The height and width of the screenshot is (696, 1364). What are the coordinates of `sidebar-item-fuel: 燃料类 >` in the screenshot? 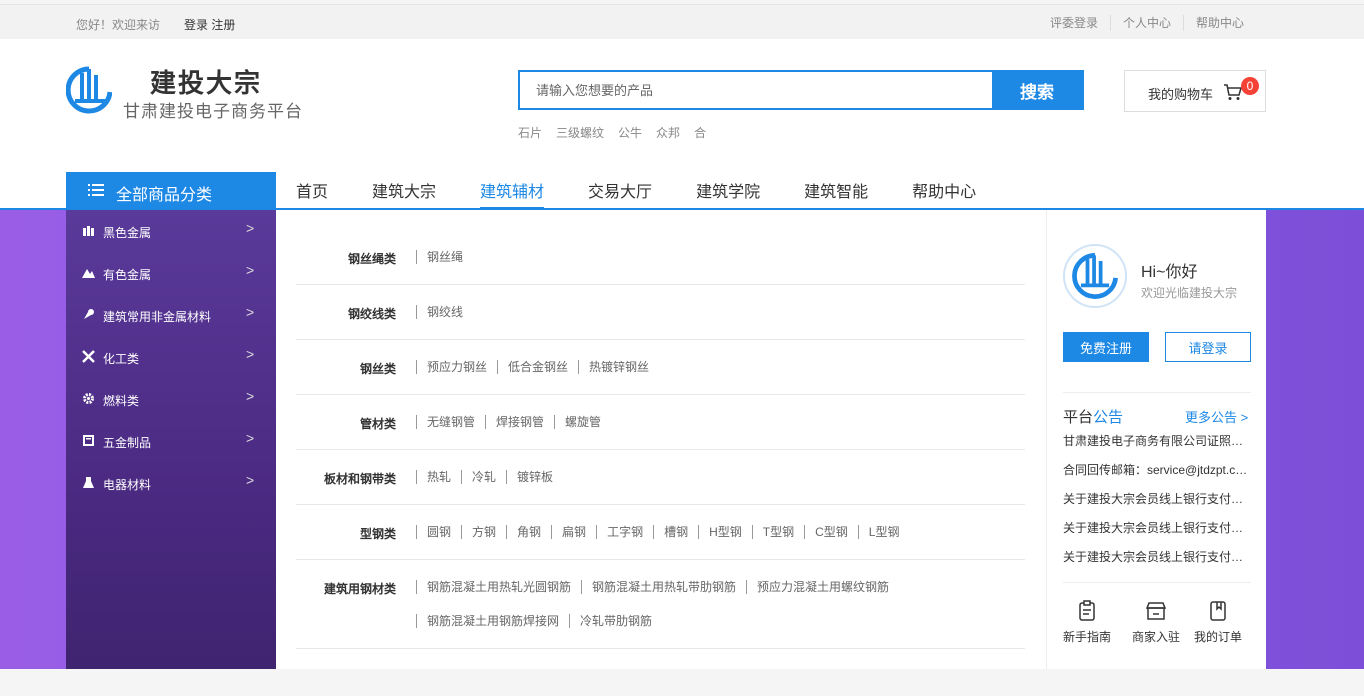 It's located at (171, 399).